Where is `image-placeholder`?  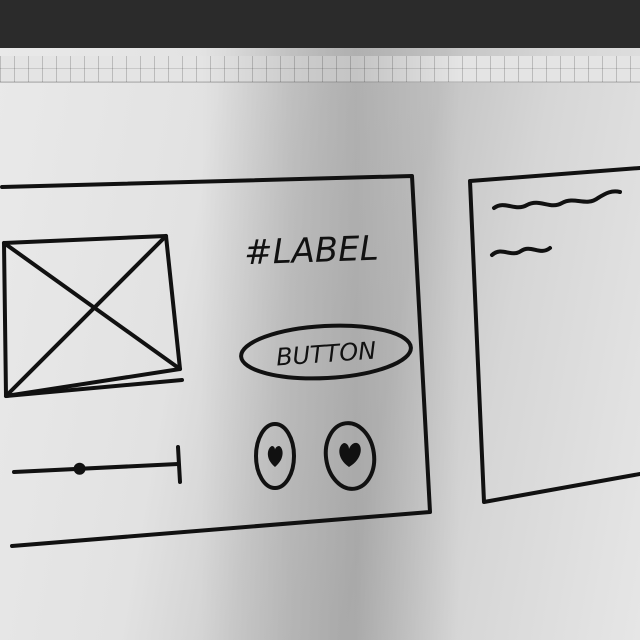 image-placeholder is located at coordinates (93, 316).